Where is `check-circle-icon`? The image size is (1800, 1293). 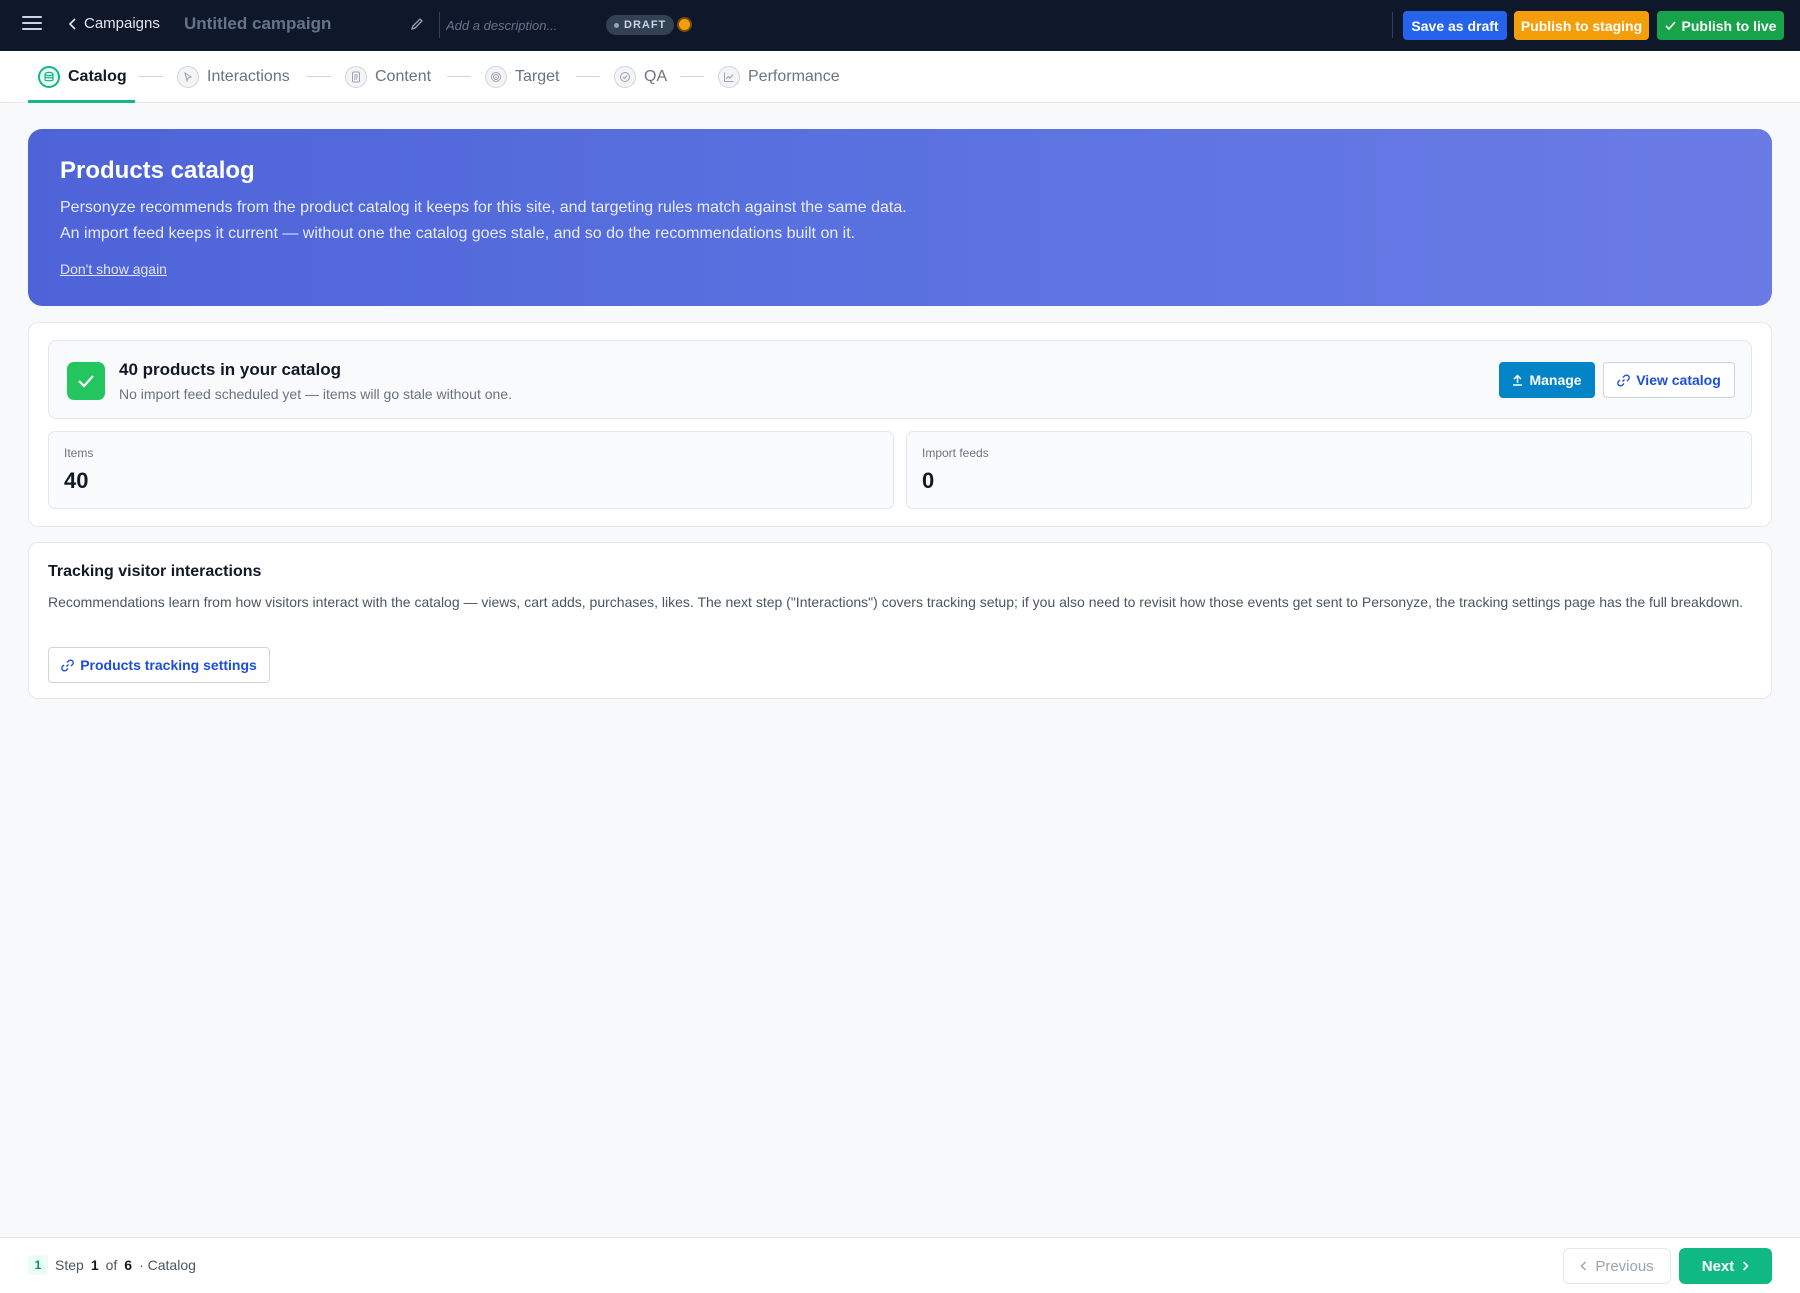 check-circle-icon is located at coordinates (625, 77).